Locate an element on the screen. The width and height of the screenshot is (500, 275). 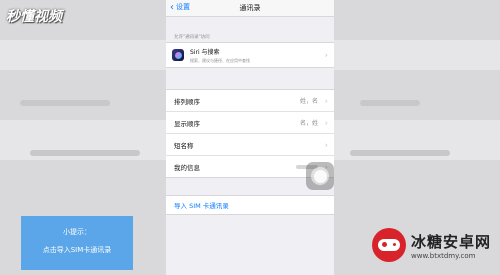
display-order-value: 名，姓 is located at coordinates (308, 123).